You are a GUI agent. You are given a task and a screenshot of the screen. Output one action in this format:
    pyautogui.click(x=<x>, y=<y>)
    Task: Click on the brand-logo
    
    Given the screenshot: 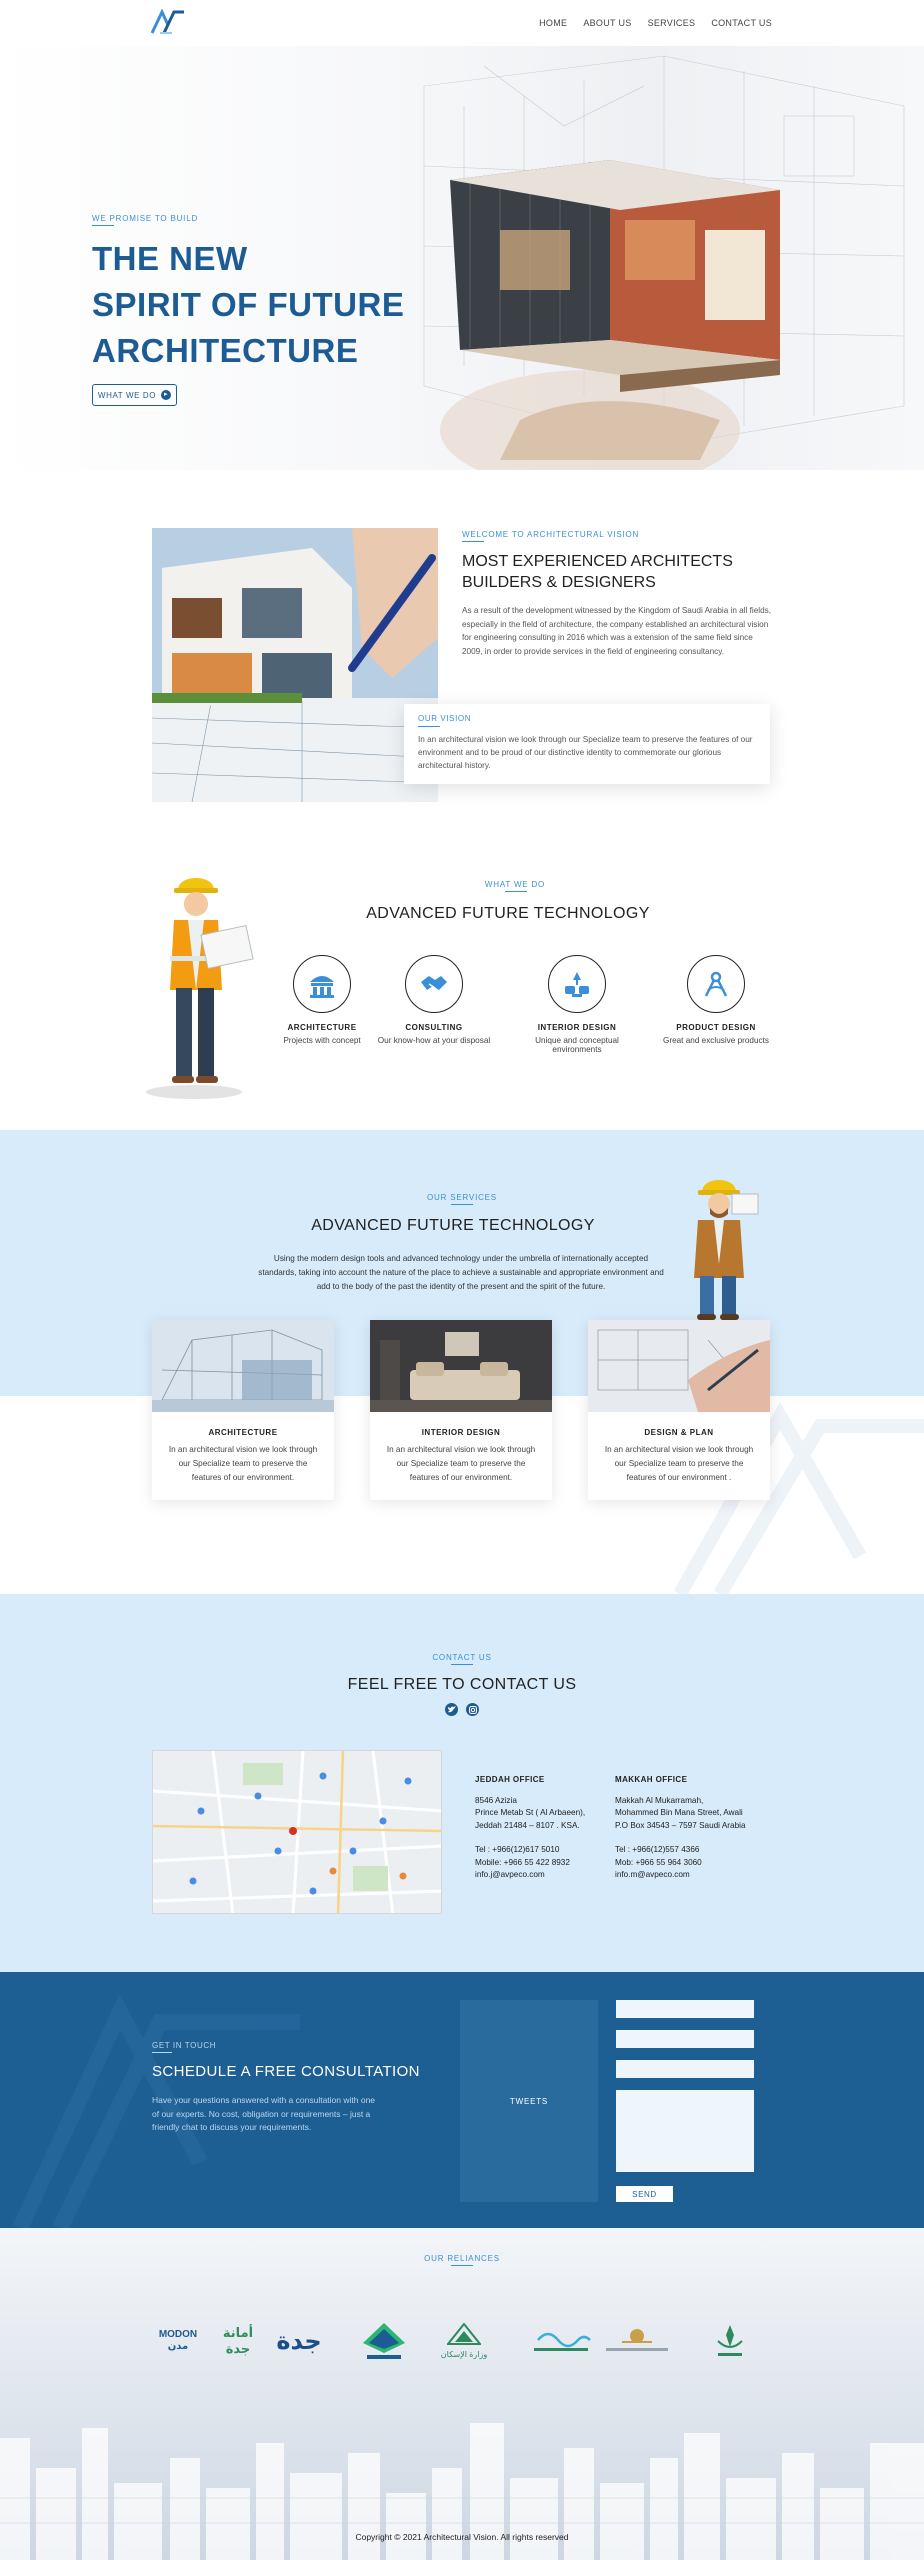 What is the action you would take?
    pyautogui.click(x=168, y=22)
    